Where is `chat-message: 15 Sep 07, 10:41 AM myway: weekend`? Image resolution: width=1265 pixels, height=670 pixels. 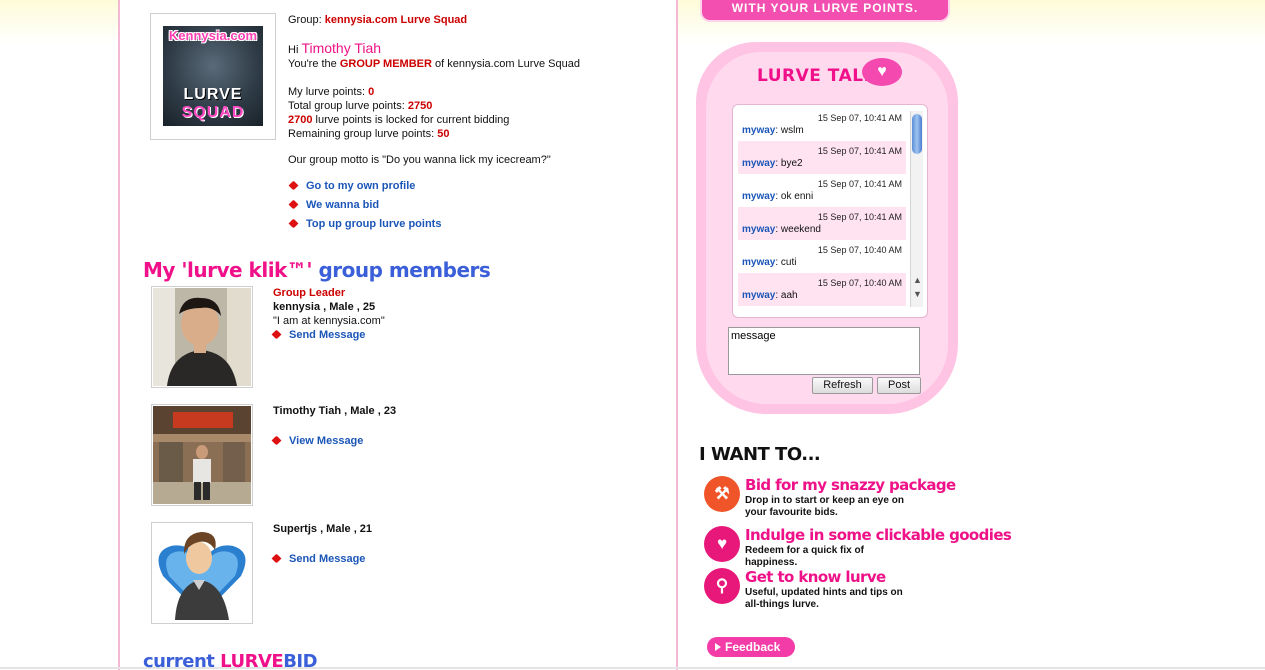
chat-message: 15 Sep 07, 10:41 AM myway: weekend is located at coordinates (822, 223).